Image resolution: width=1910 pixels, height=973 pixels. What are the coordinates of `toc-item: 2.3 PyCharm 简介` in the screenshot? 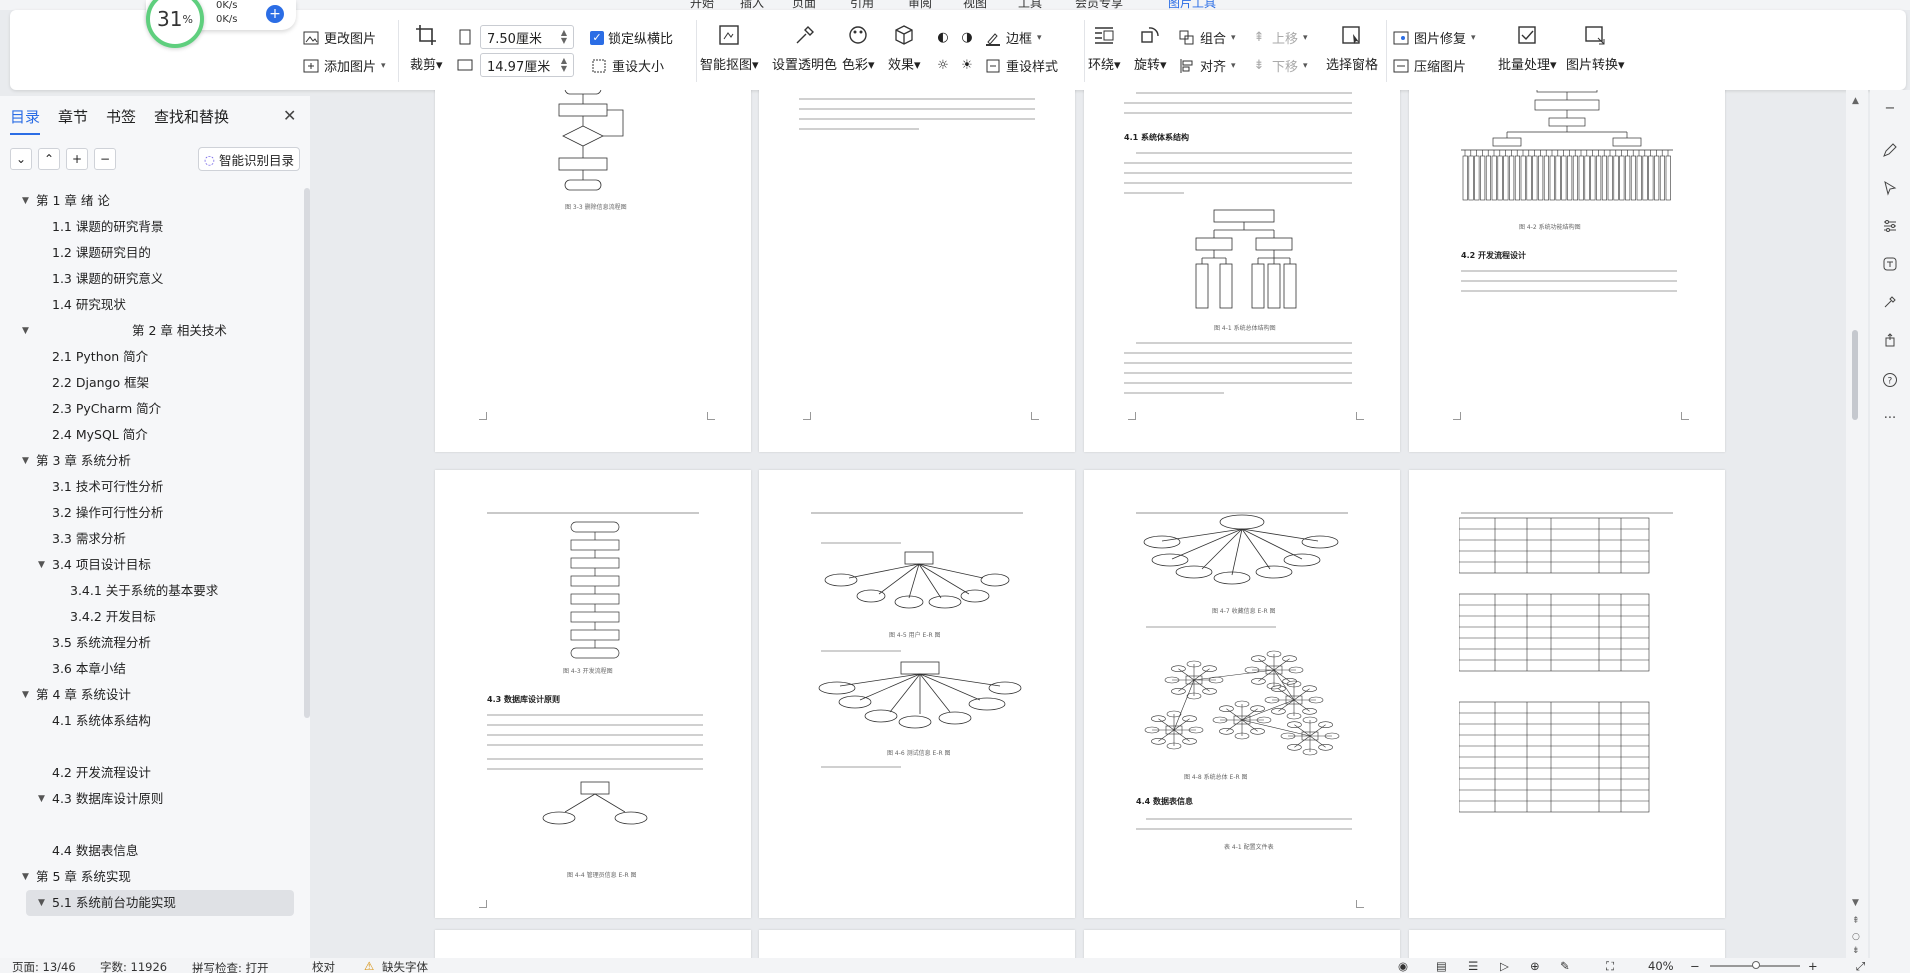 It's located at (151, 409).